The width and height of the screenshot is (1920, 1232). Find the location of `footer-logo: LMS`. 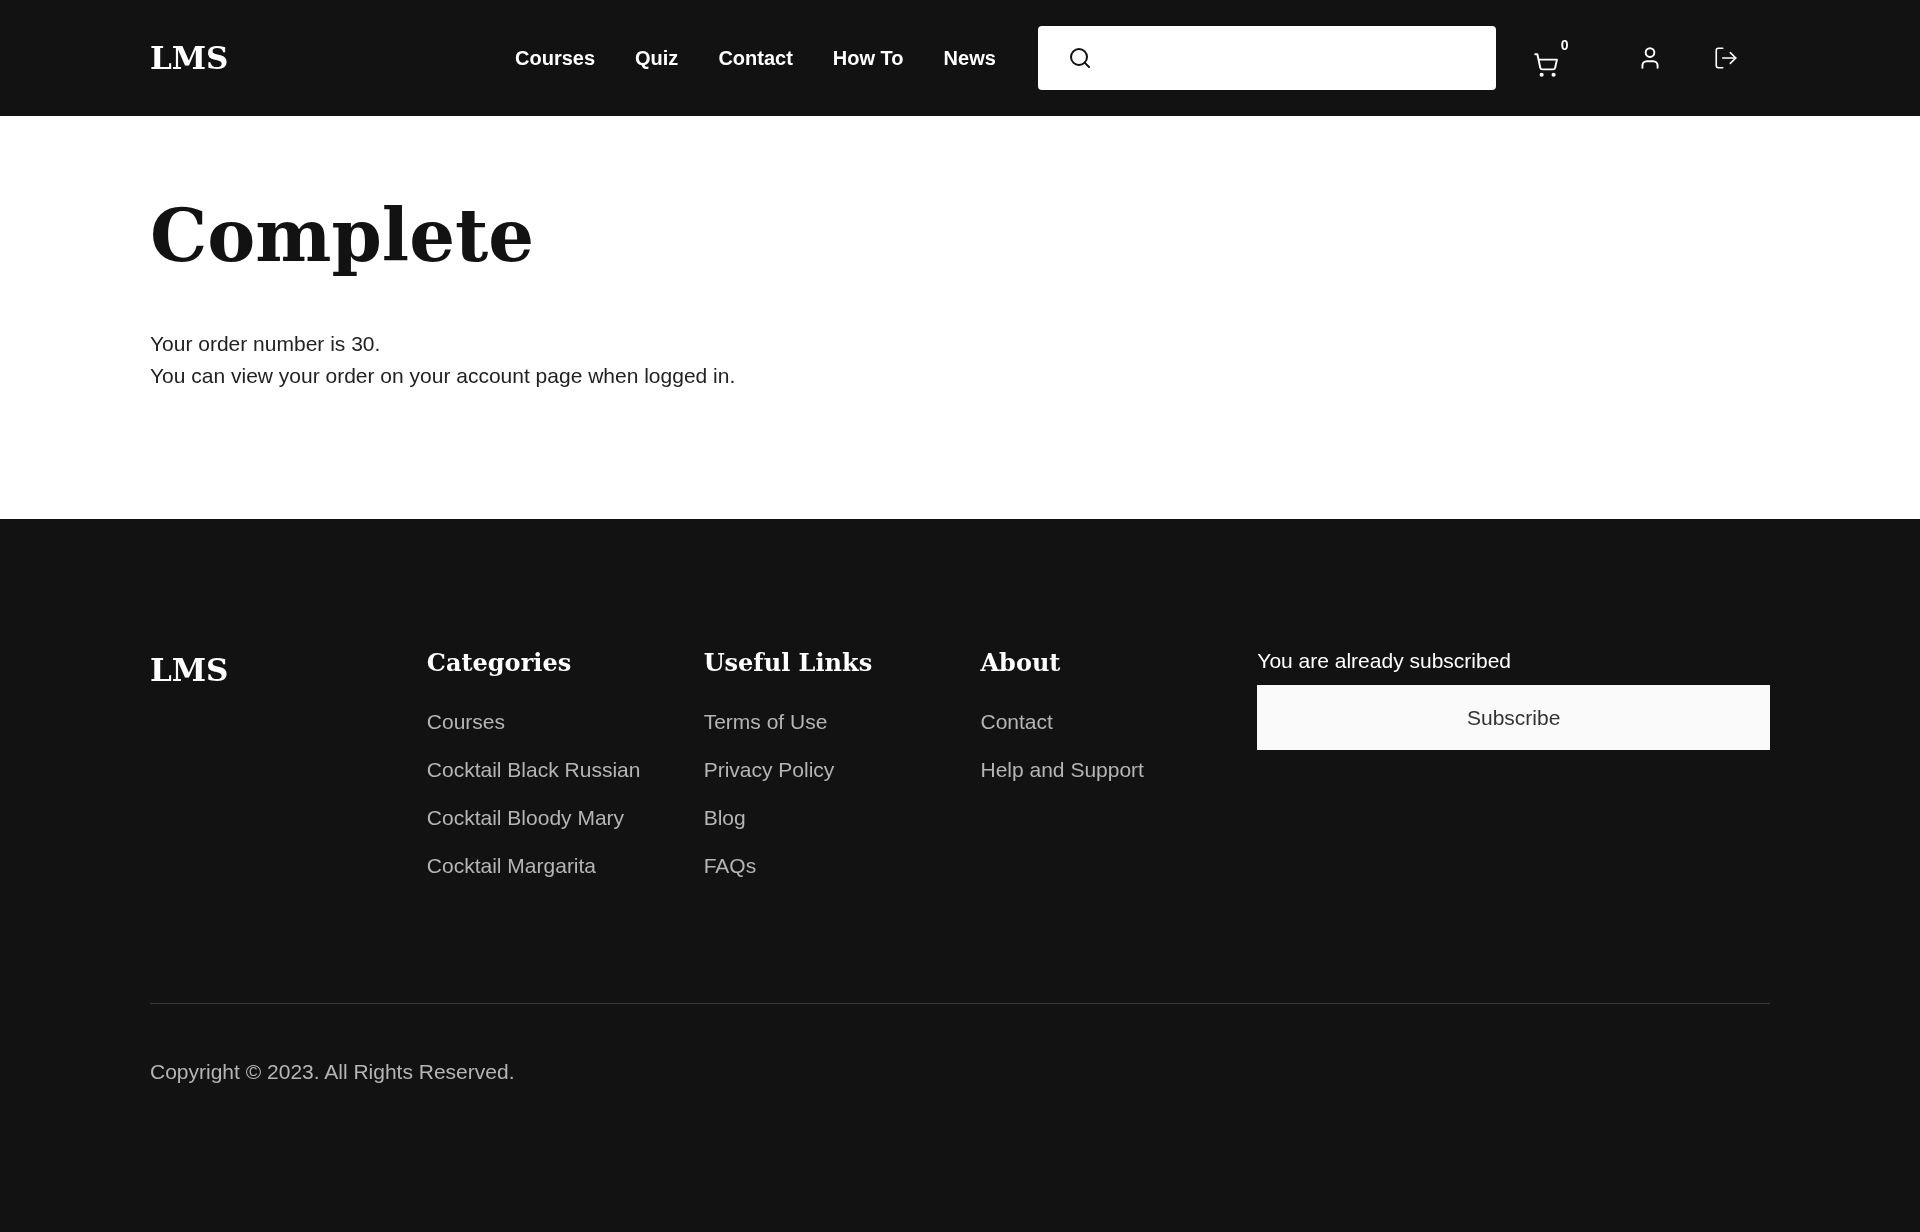

footer-logo: LMS is located at coordinates (288, 763).